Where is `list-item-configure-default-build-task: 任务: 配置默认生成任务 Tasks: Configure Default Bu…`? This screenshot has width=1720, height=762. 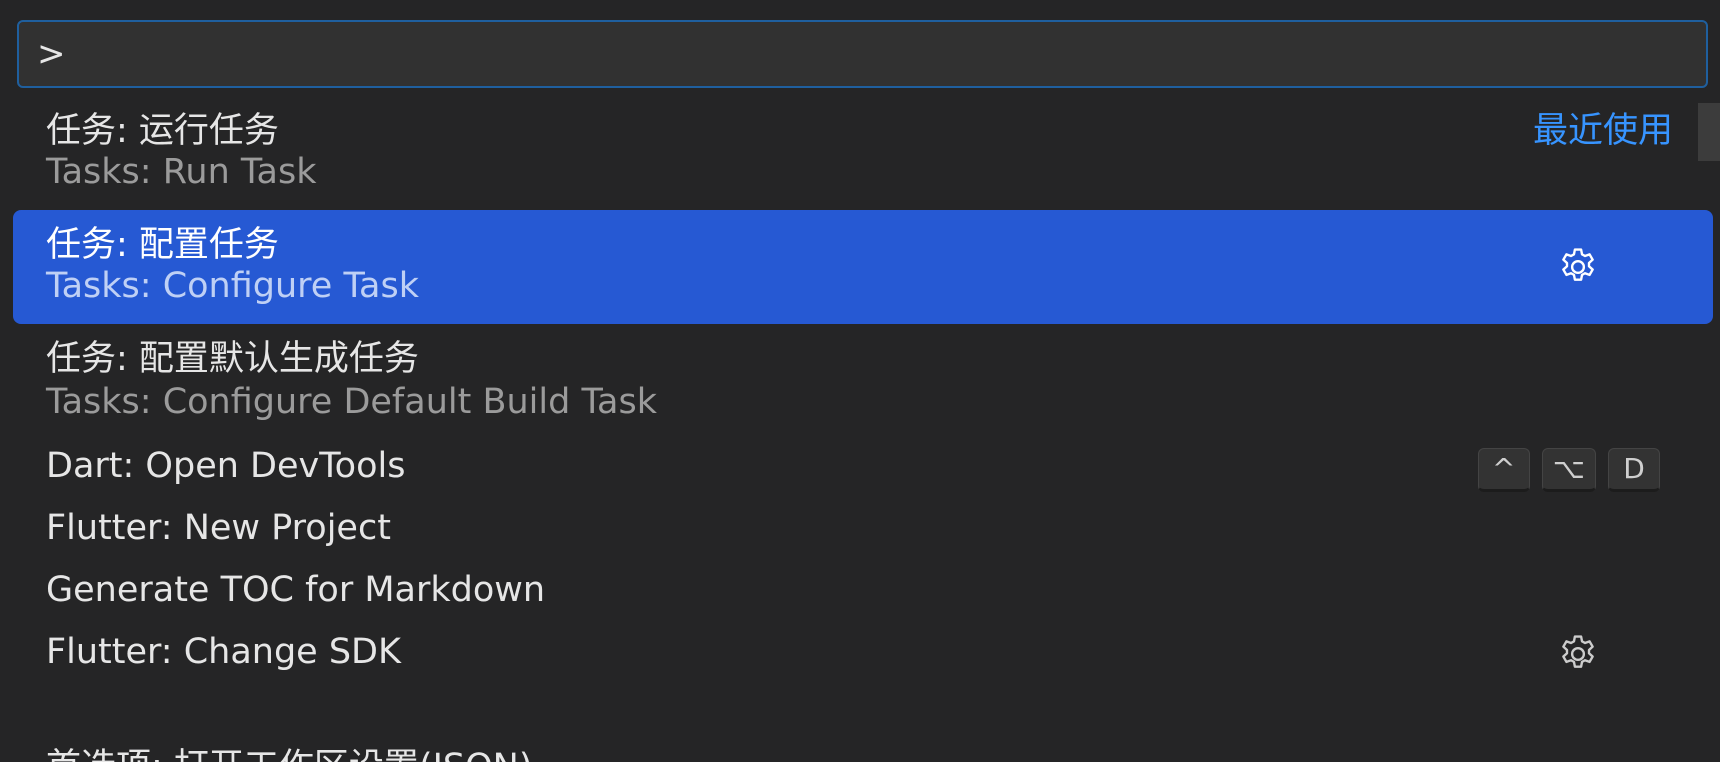
list-item-configure-default-build-task: 任务: 配置默认生成任务 Tasks: Configure Default Bu… is located at coordinates (863, 383).